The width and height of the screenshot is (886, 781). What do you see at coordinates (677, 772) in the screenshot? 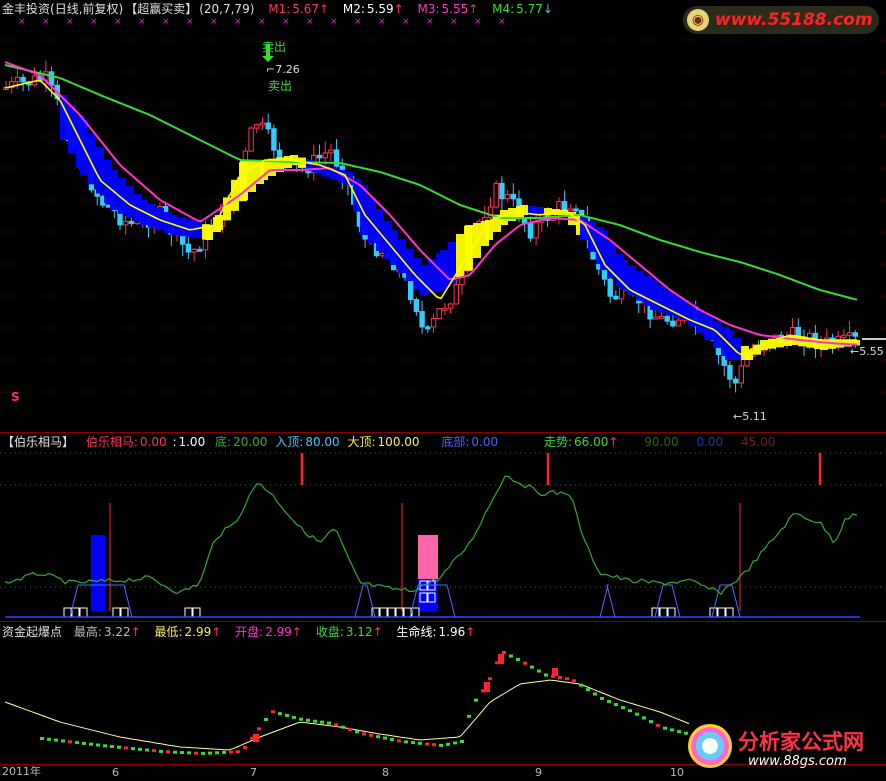
I see `x-label-10: 10` at bounding box center [677, 772].